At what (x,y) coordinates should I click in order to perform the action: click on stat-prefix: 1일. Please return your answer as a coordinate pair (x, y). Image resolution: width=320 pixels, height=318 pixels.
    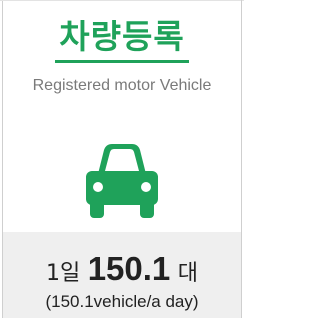
    Looking at the image, I should click on (63, 273).